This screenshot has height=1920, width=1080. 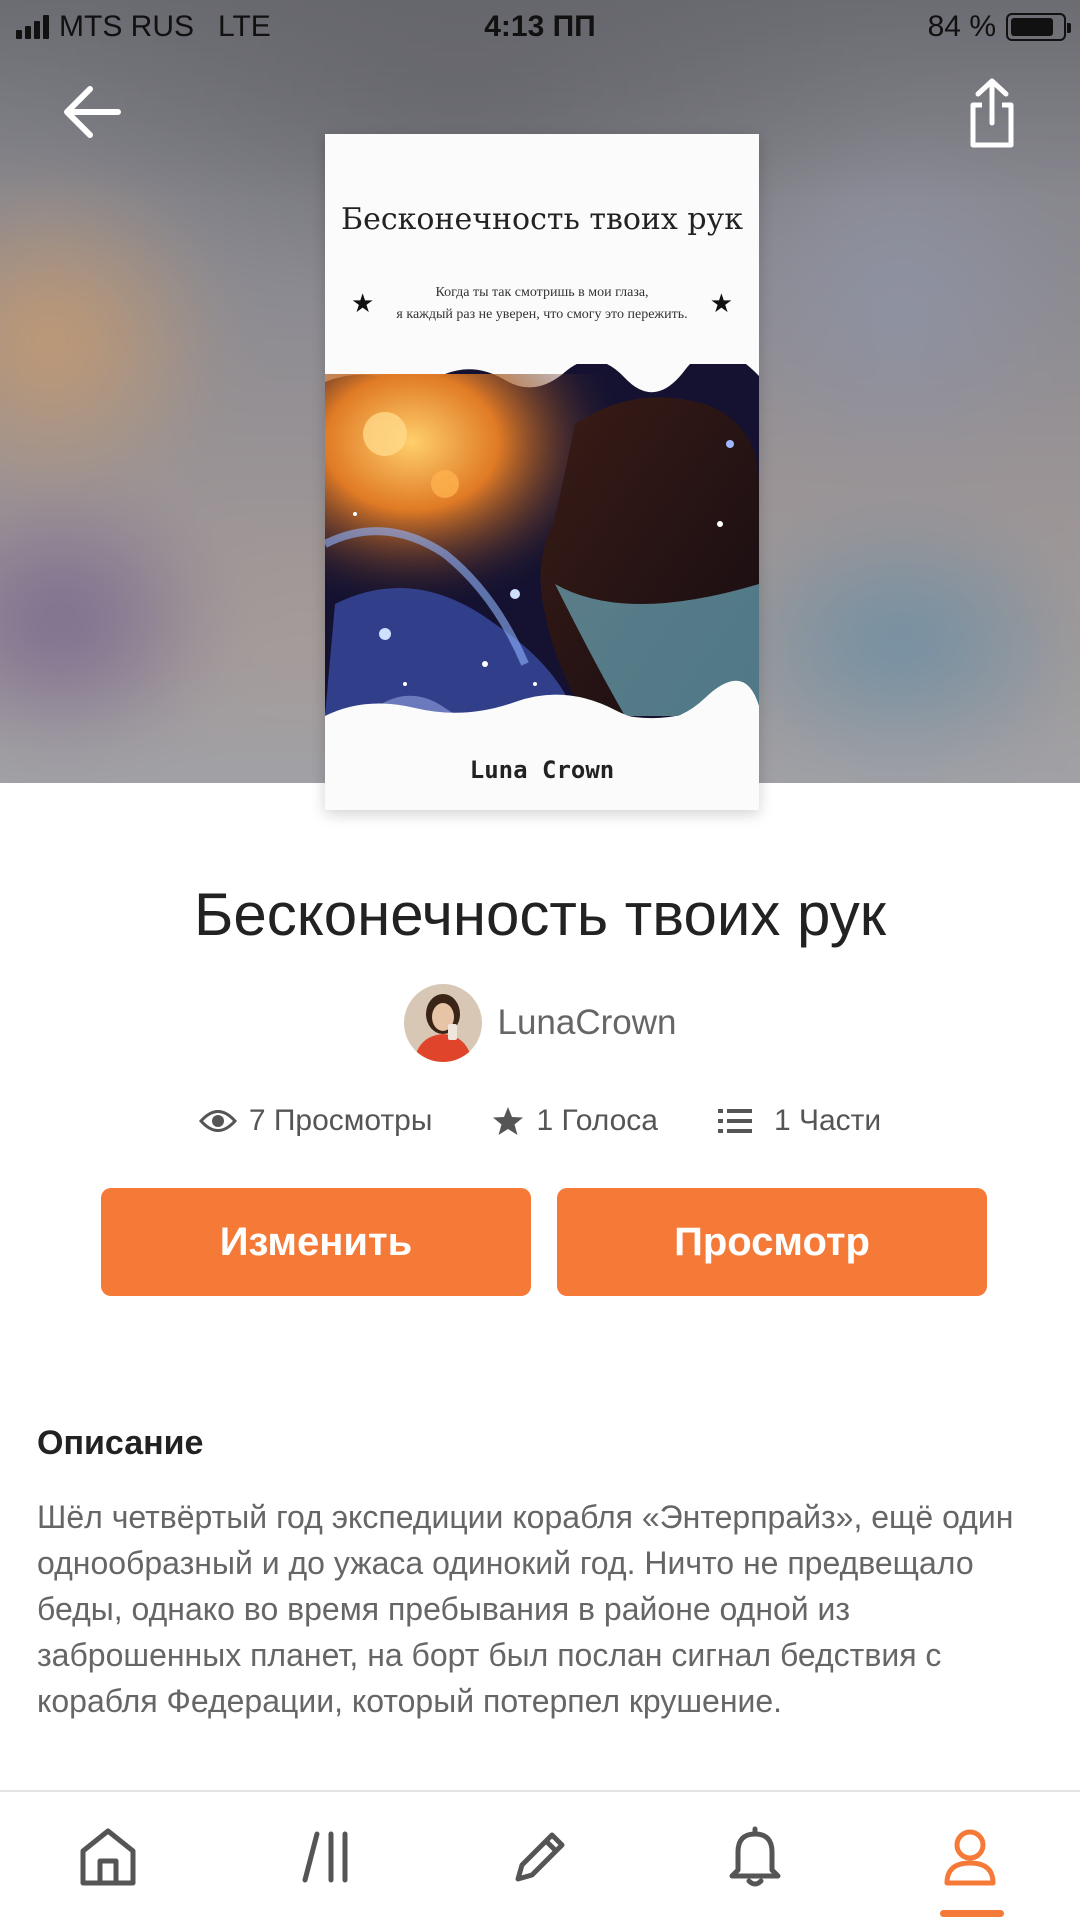 What do you see at coordinates (1038, 27) in the screenshot?
I see `battery-icon` at bounding box center [1038, 27].